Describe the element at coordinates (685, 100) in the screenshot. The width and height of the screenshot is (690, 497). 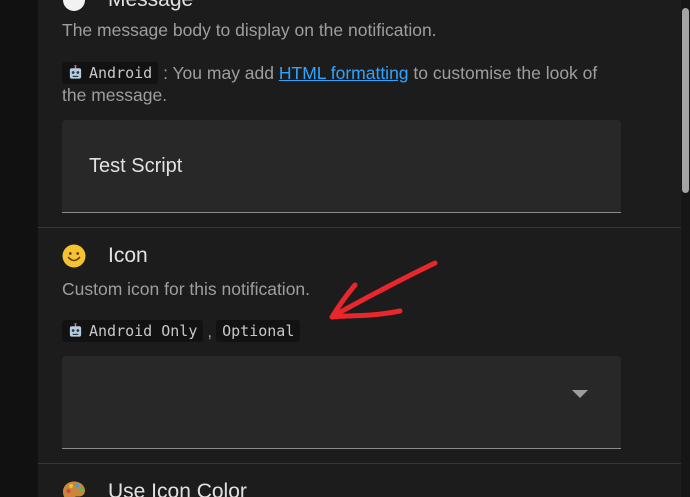
I see `scrollbar-thumb` at that location.